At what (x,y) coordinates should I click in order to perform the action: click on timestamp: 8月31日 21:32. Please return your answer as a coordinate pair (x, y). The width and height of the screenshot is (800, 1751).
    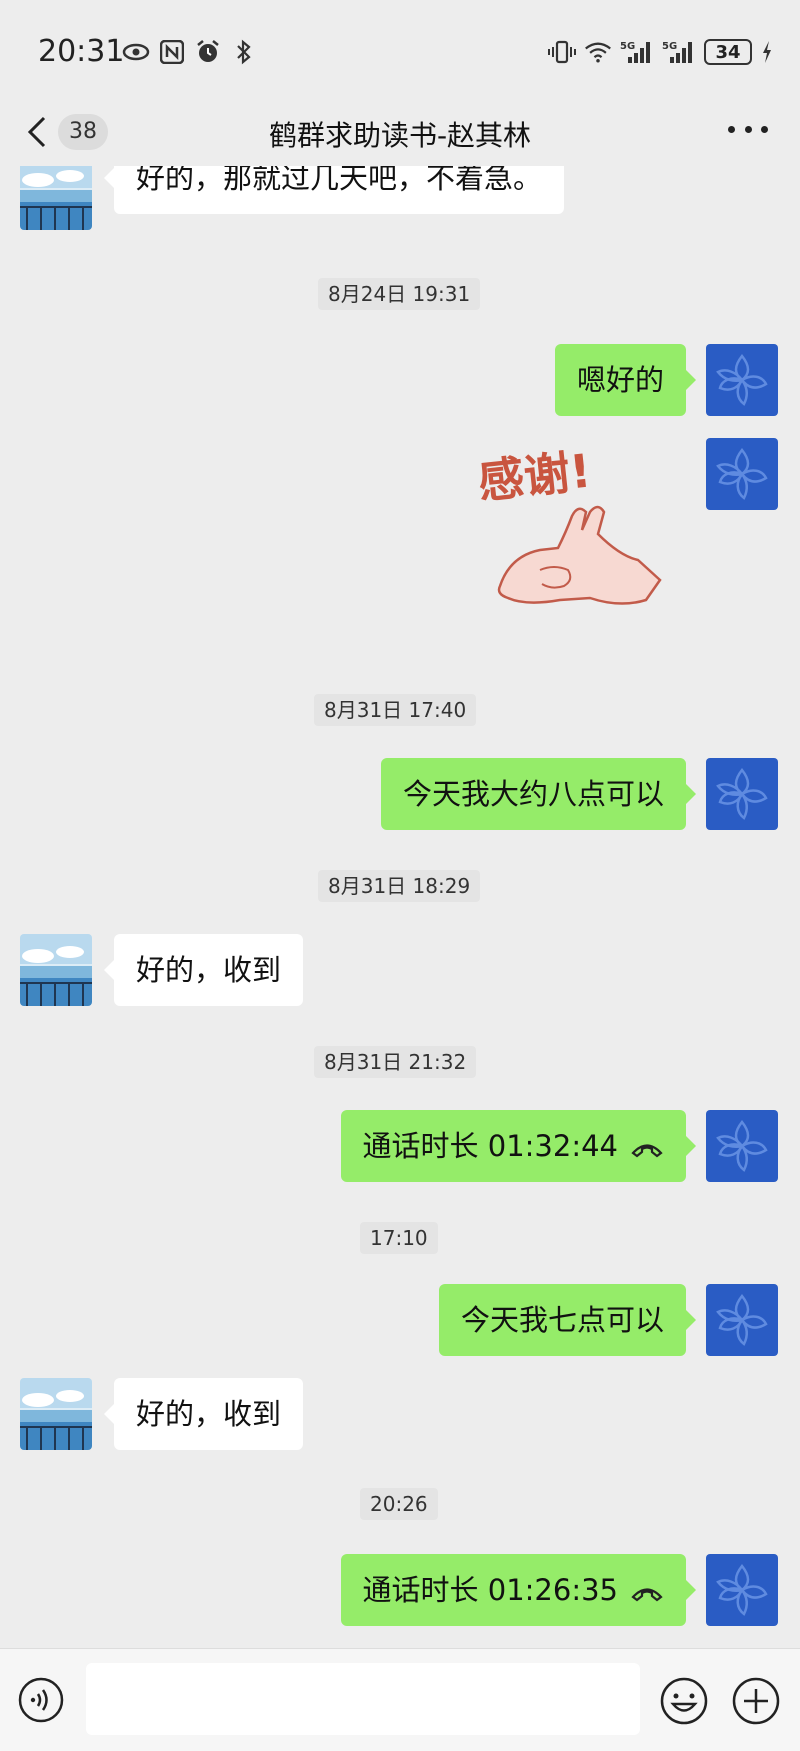
    Looking at the image, I should click on (395, 1062).